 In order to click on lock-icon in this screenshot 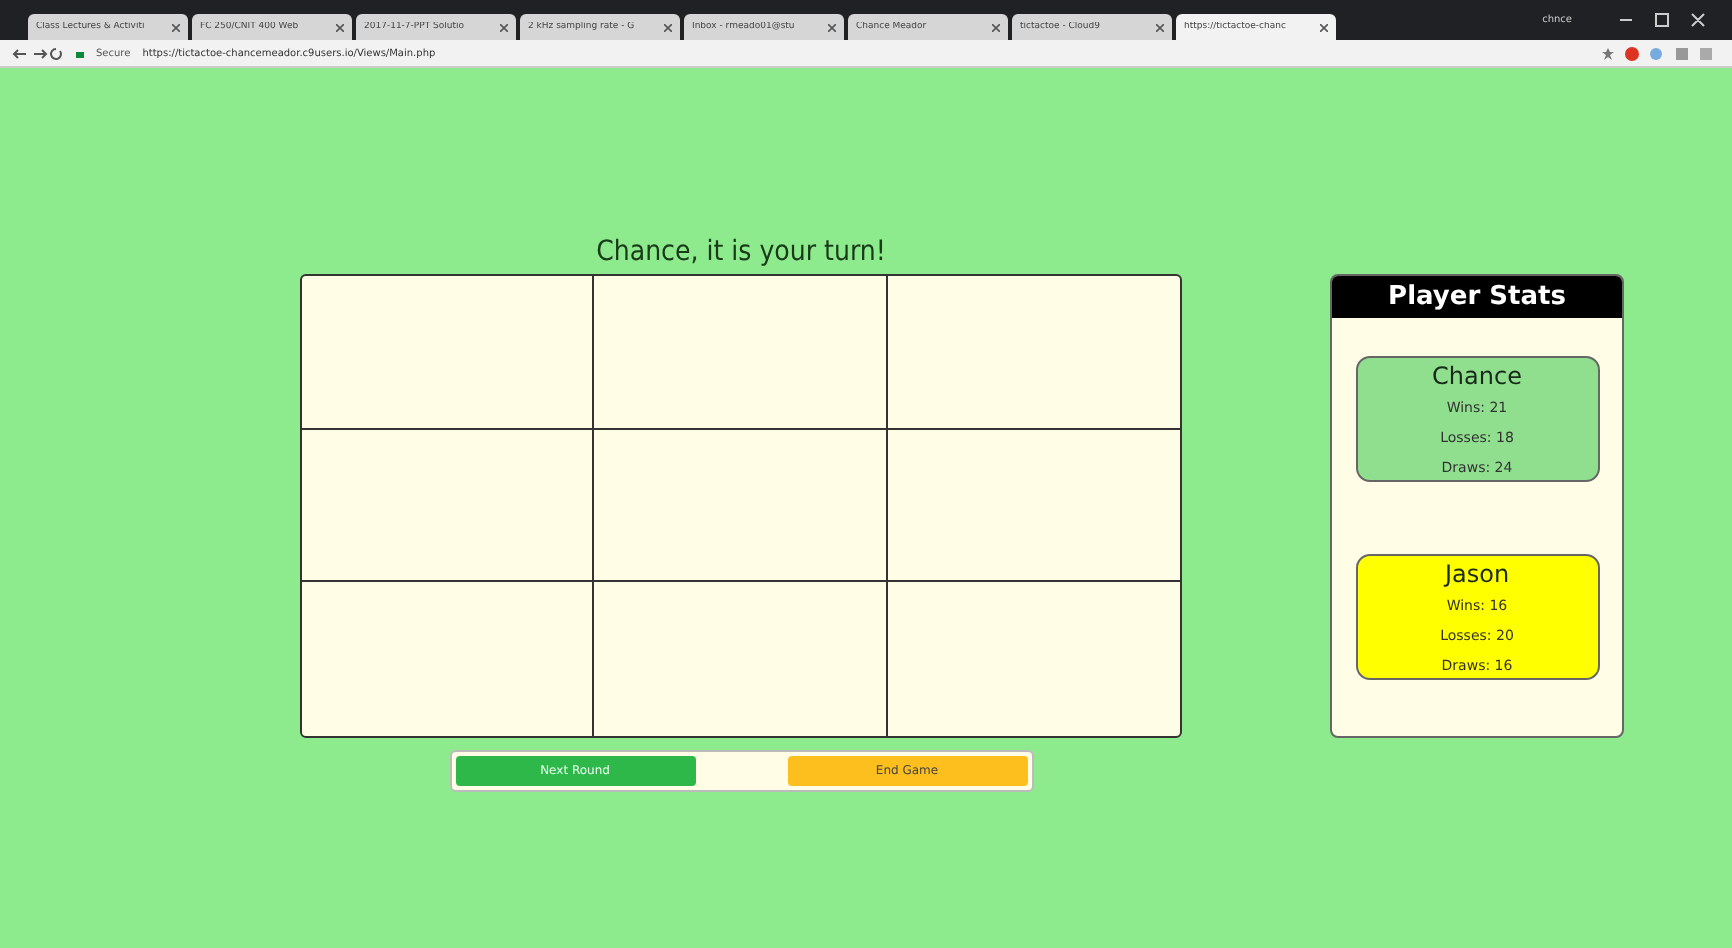, I will do `click(80, 53)`.